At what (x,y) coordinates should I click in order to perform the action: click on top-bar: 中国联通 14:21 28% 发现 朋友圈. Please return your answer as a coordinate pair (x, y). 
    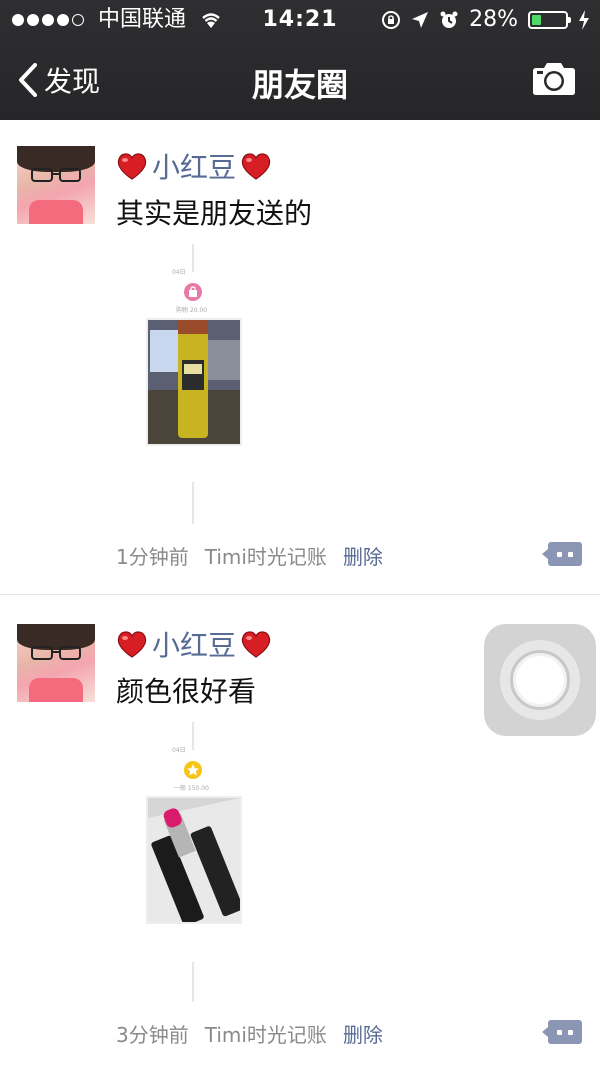
    Looking at the image, I should click on (300, 60).